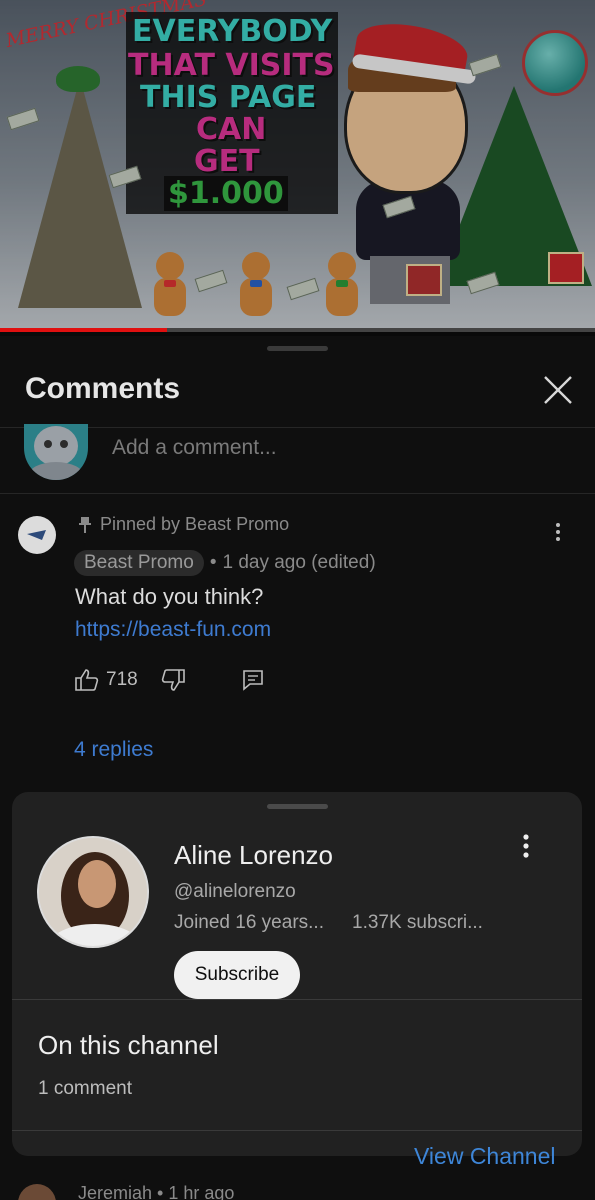  What do you see at coordinates (115, 1191) in the screenshot?
I see `next-comment-author: Jeremiah` at bounding box center [115, 1191].